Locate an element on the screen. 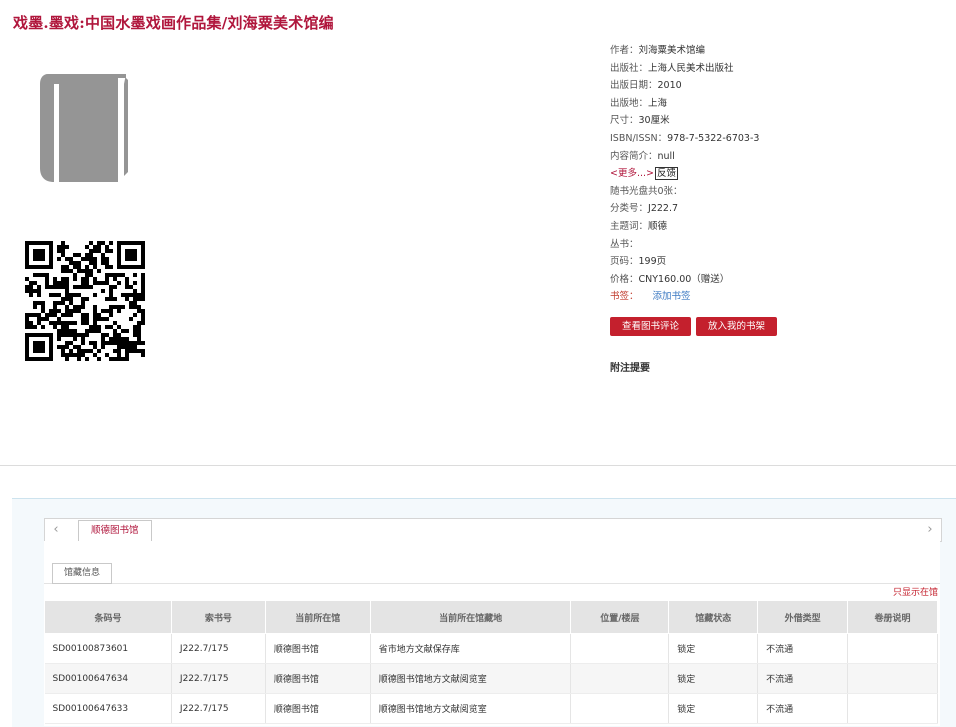 The height and width of the screenshot is (727, 956). detail-label: ISBN/ISSN： is located at coordinates (639, 138).